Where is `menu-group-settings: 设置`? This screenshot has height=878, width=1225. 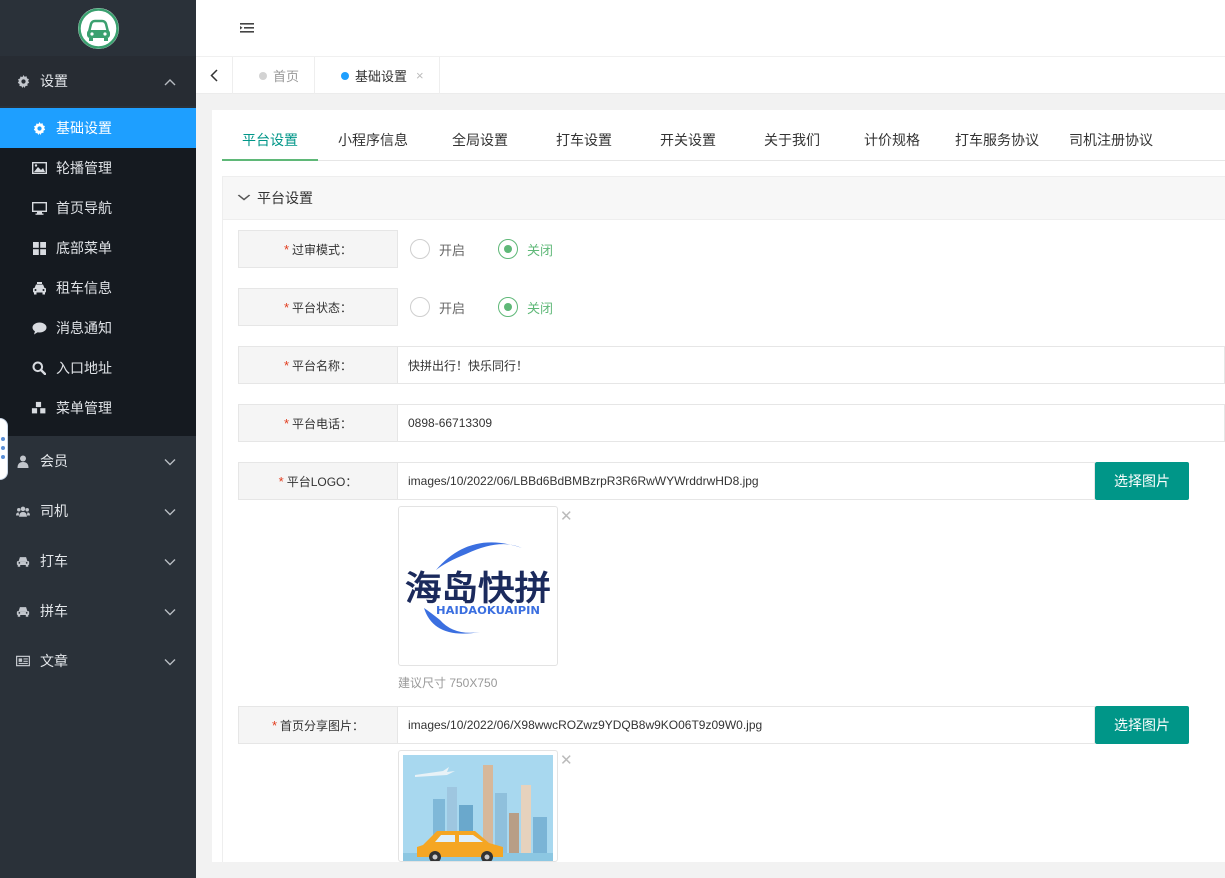
menu-group-settings: 设置 is located at coordinates (98, 81).